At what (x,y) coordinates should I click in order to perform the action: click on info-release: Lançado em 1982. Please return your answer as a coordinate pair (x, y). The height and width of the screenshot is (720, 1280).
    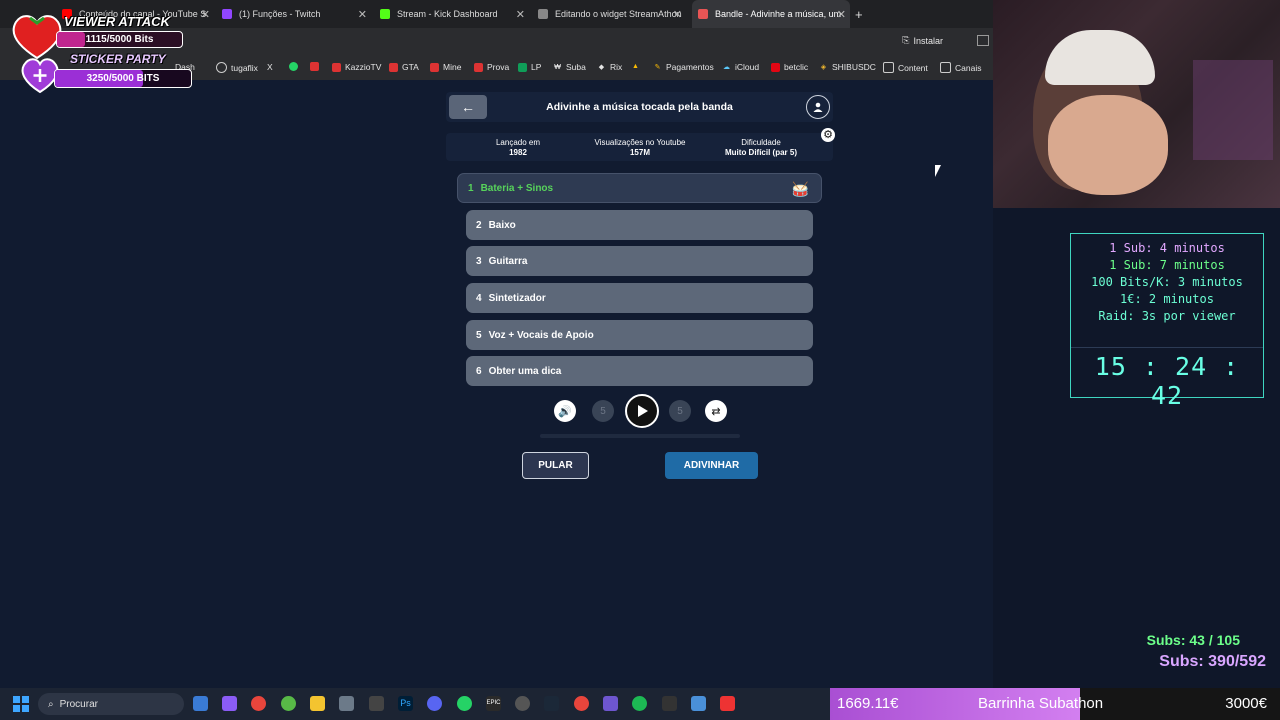
    Looking at the image, I should click on (518, 148).